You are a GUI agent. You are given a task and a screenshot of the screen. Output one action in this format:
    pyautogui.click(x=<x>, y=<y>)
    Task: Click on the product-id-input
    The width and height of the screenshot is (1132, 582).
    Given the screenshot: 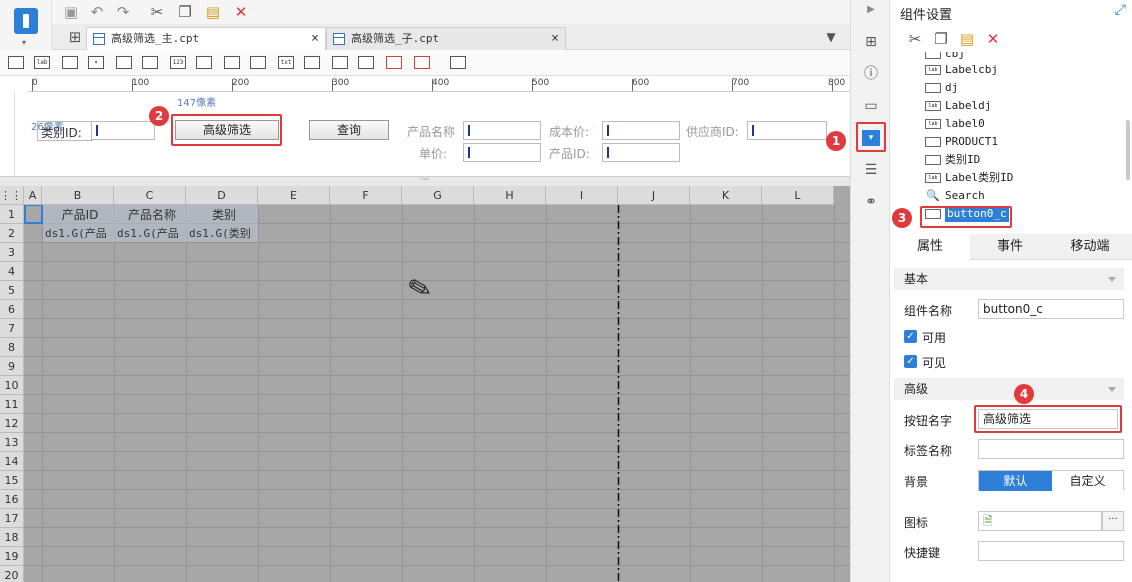 What is the action you would take?
    pyautogui.click(x=641, y=152)
    